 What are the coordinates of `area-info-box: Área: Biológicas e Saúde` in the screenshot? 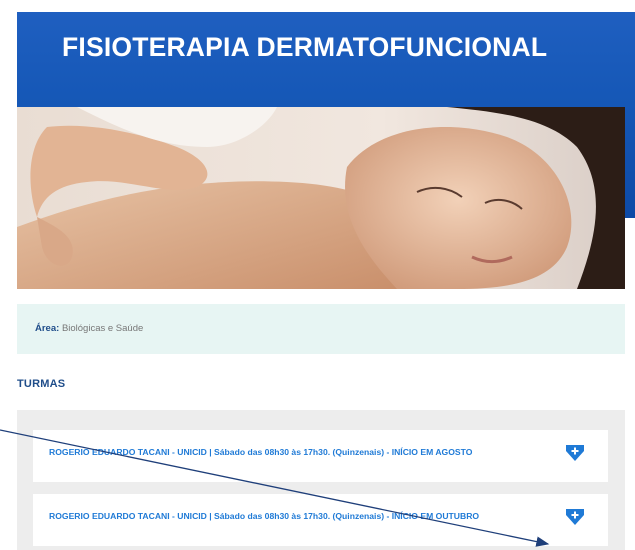 It's located at (321, 329).